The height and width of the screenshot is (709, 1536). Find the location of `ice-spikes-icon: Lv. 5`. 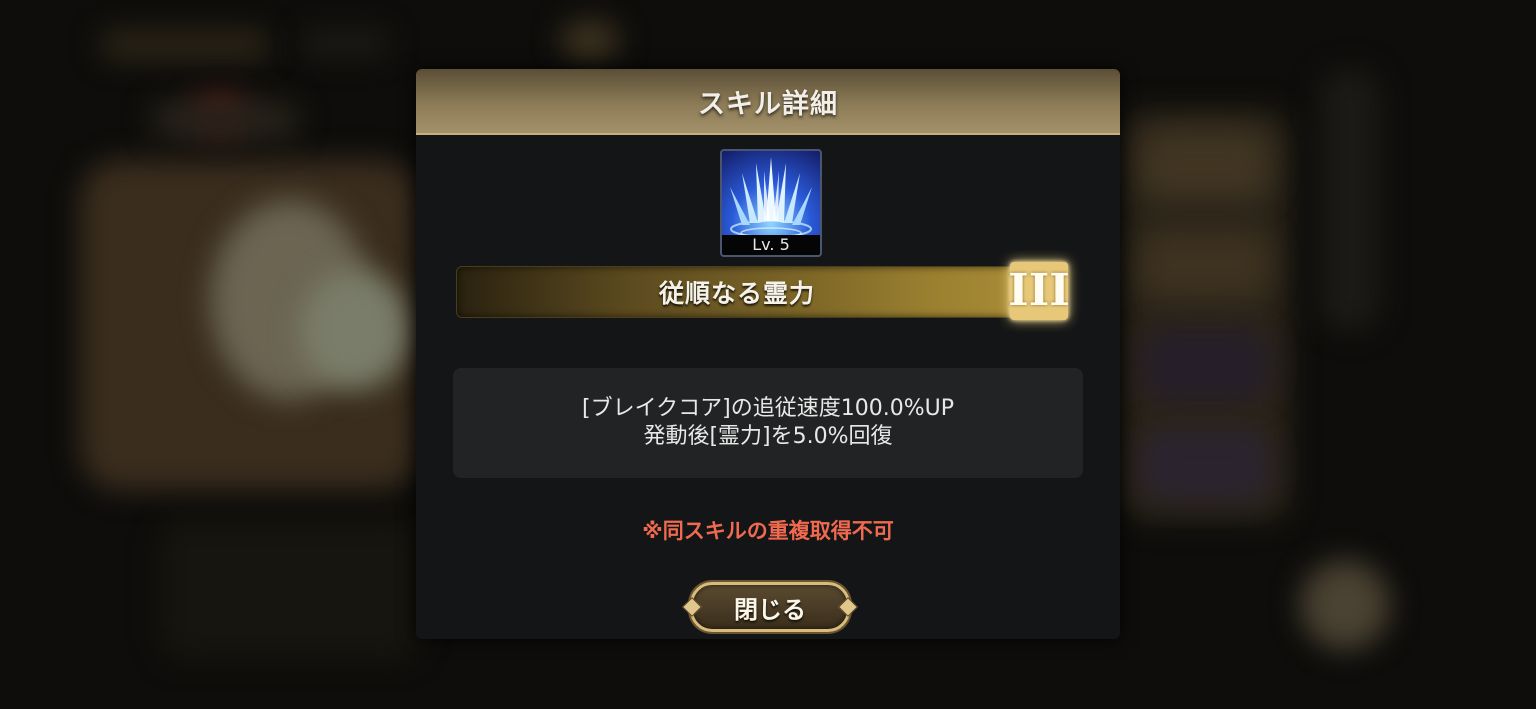

ice-spikes-icon: Lv. 5 is located at coordinates (771, 203).